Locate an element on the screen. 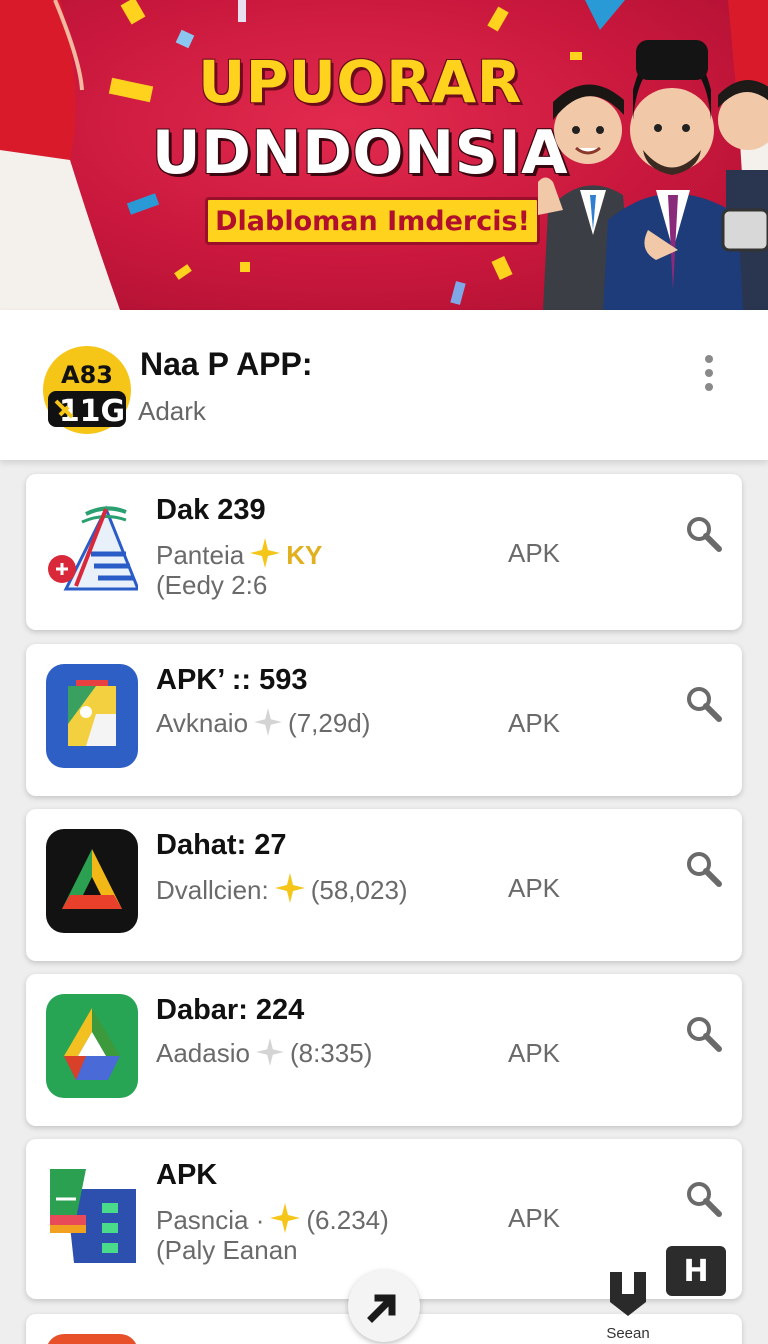 Image resolution: width=768 pixels, height=1344 pixels. app-list-item: Dahat: 27 Dvallcien: (58,023) APK is located at coordinates (384, 885).